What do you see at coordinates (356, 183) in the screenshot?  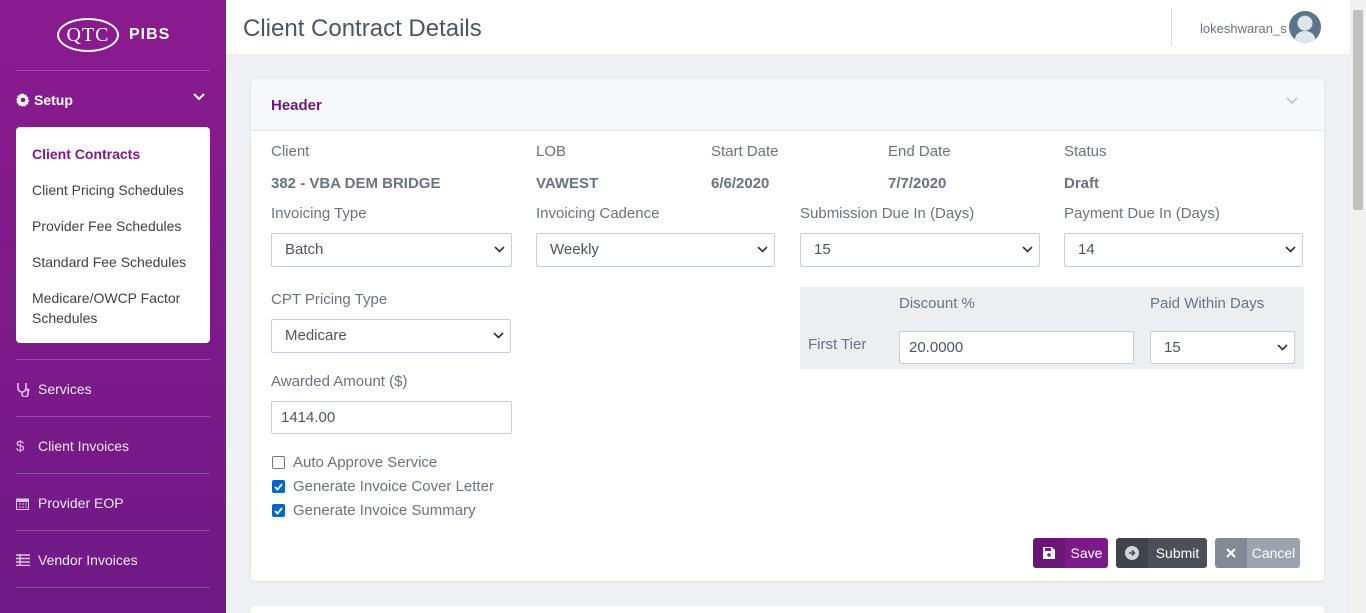 I see `client-value: 382 - VBA DEM BRIDGE` at bounding box center [356, 183].